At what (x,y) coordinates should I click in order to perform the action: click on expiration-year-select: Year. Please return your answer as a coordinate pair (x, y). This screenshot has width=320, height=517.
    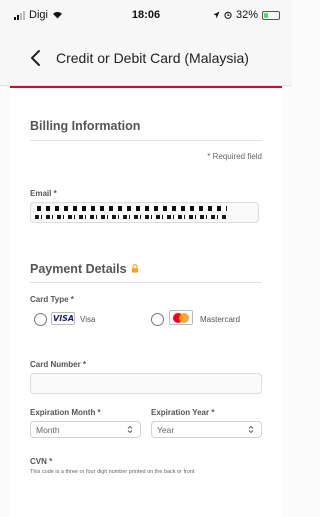
    Looking at the image, I should click on (206, 429).